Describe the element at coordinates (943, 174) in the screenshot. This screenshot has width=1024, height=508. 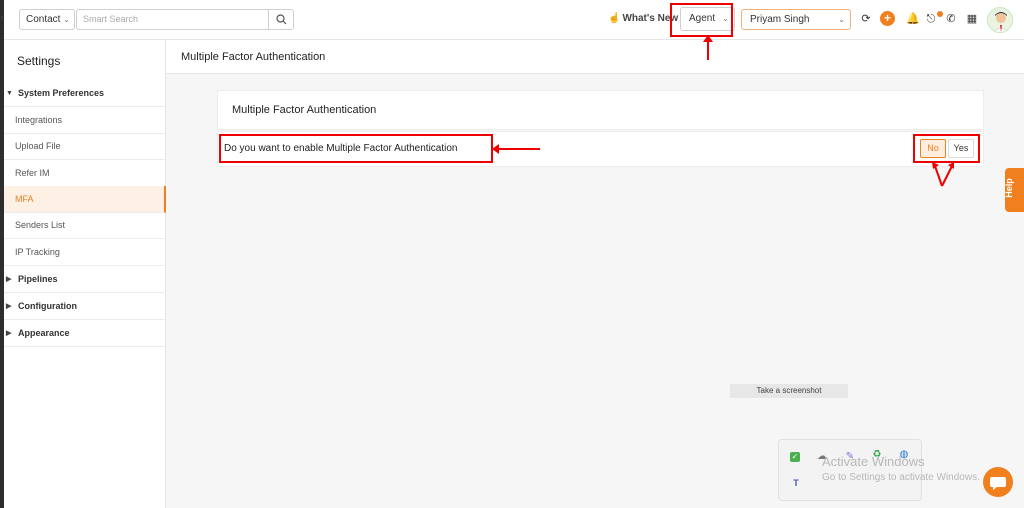
I see `annotation-arrows-up` at that location.